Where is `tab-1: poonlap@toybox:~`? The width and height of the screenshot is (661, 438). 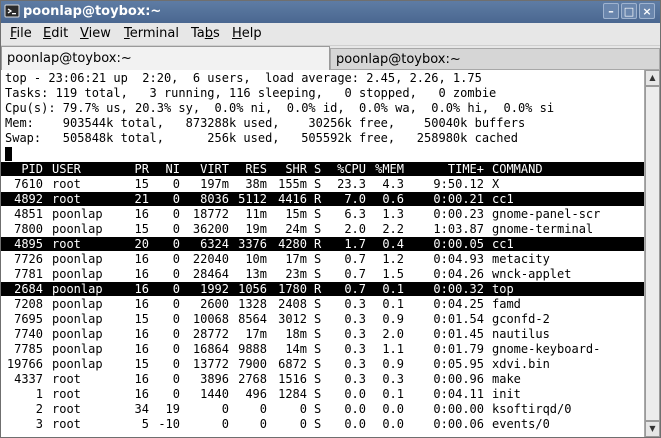
tab-1: poonlap@toybox:~ is located at coordinates (165, 58).